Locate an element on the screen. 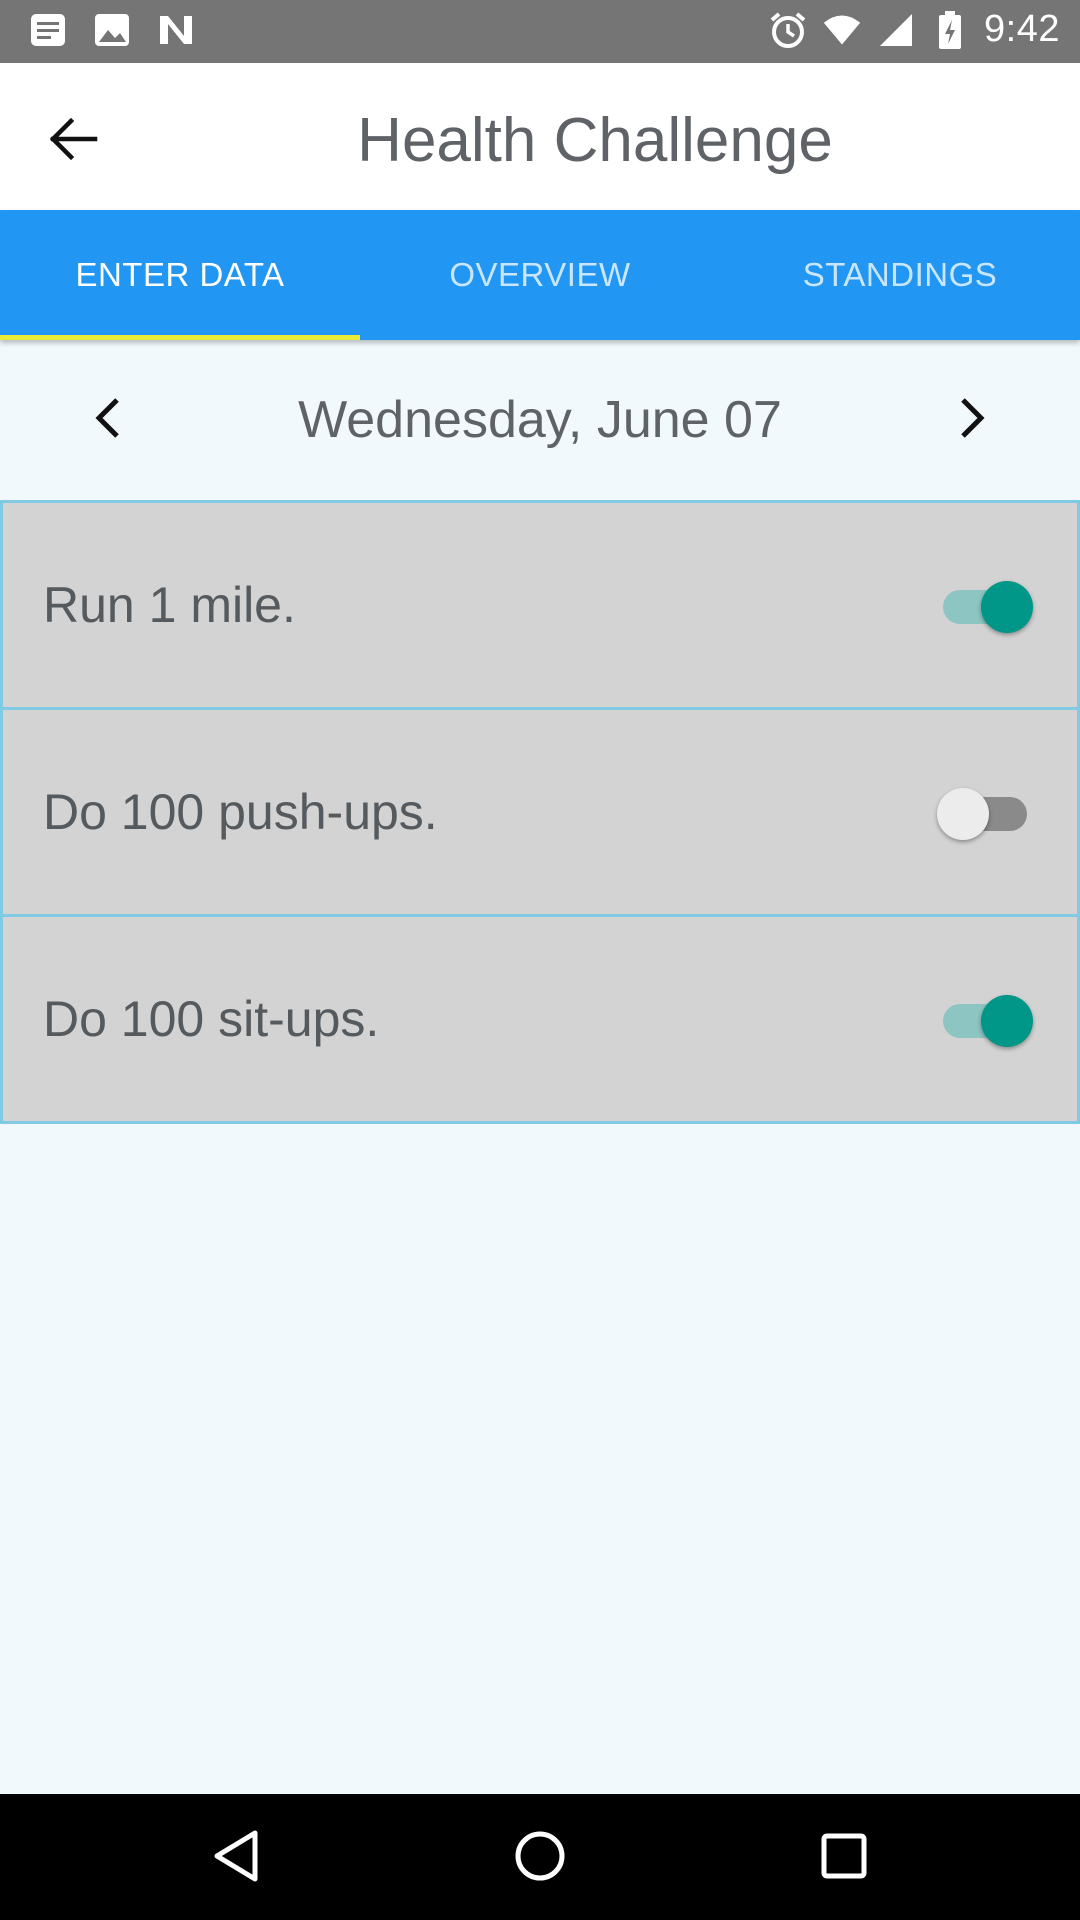 The width and height of the screenshot is (1080, 1920). chevron-right-icon is located at coordinates (972, 420).